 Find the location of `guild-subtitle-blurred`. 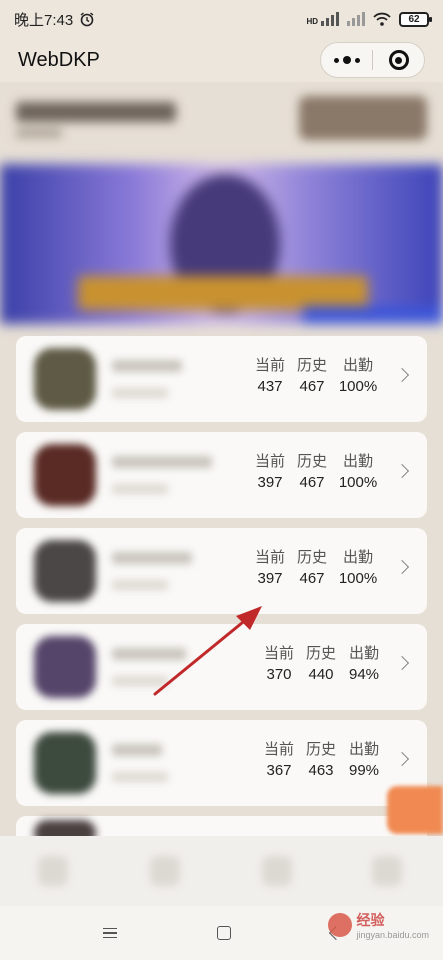

guild-subtitle-blurred is located at coordinates (39, 133).